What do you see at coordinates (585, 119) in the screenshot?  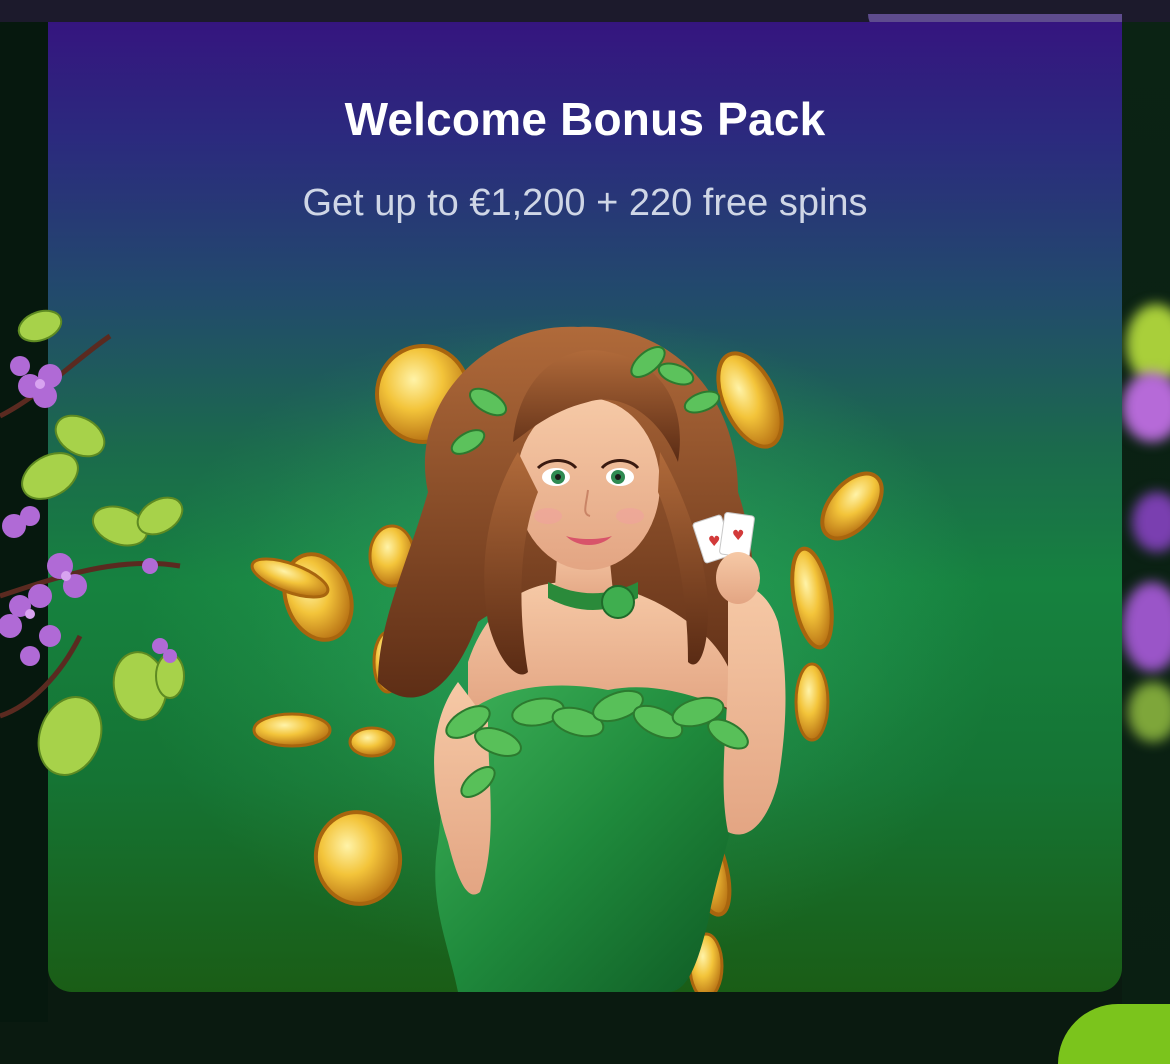 I see `page-title: Welcome Bonus Pack` at bounding box center [585, 119].